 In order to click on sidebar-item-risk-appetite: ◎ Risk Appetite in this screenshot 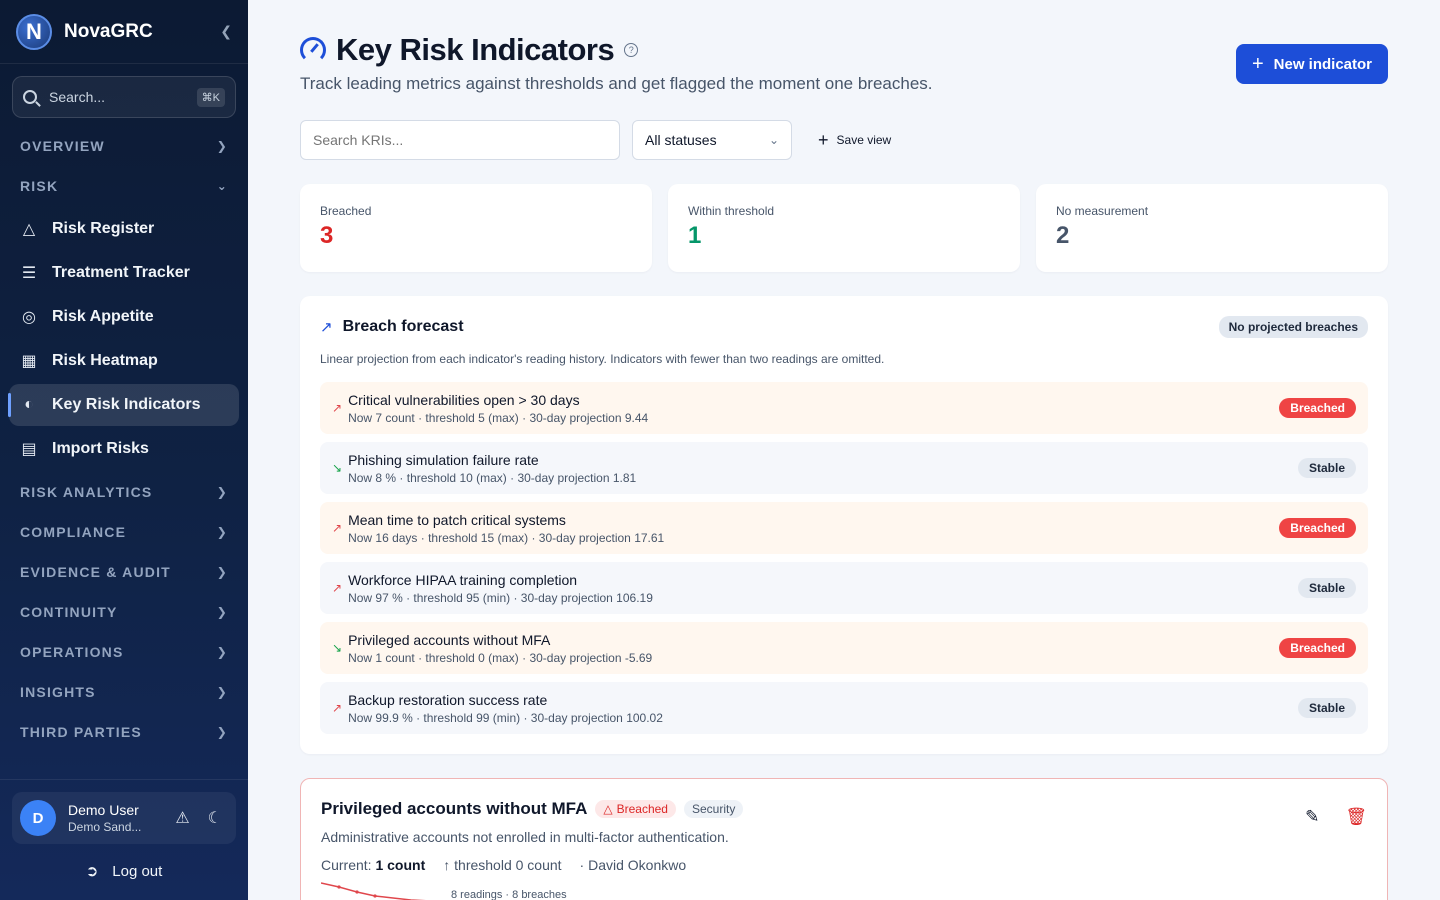, I will do `click(124, 317)`.